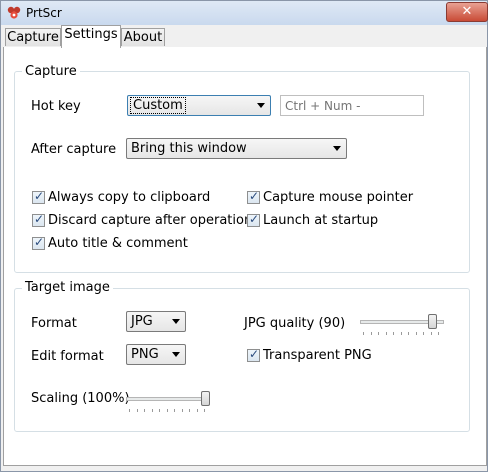 This screenshot has height=472, width=488. Describe the element at coordinates (74, 149) in the screenshot. I see `after-capture-label: After capture` at that location.